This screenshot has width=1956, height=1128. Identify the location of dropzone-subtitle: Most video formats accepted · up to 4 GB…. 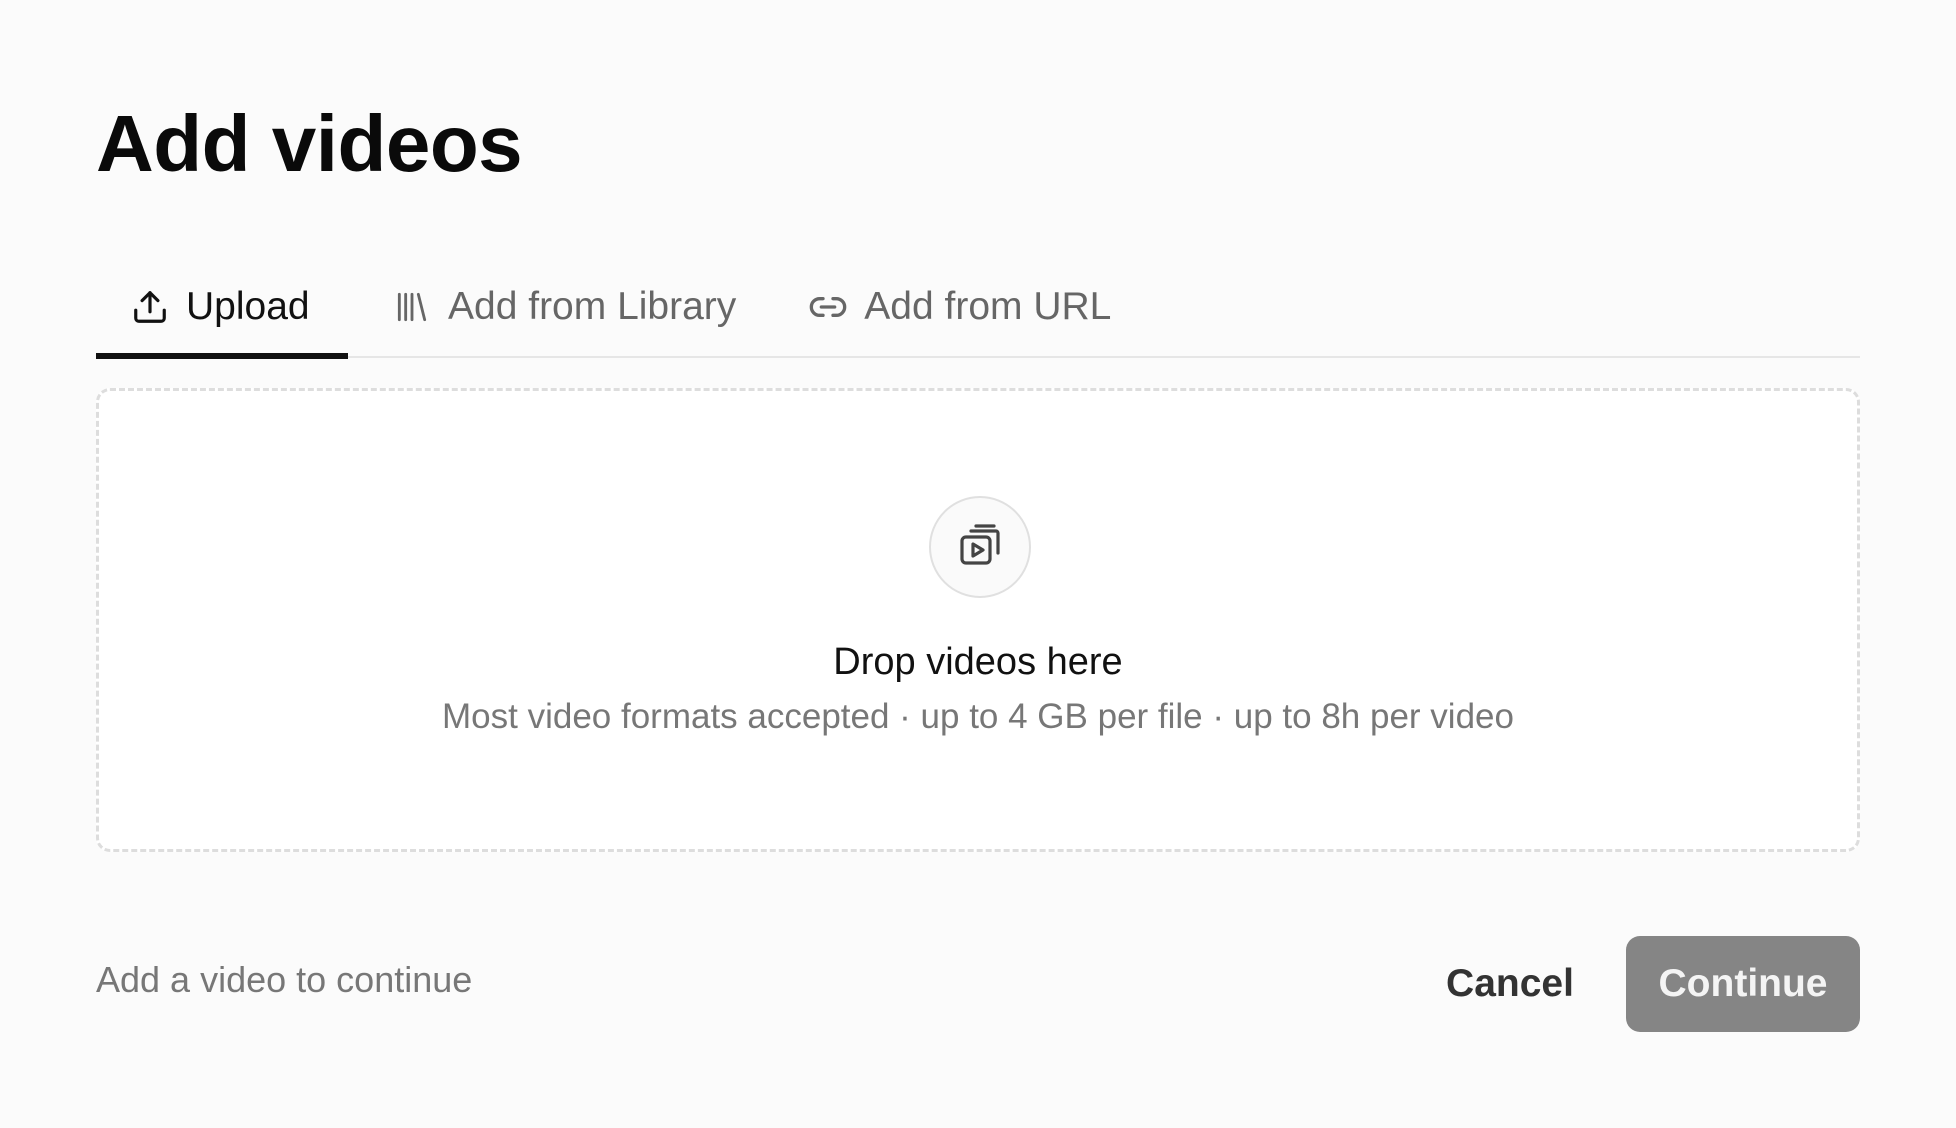
(978, 716).